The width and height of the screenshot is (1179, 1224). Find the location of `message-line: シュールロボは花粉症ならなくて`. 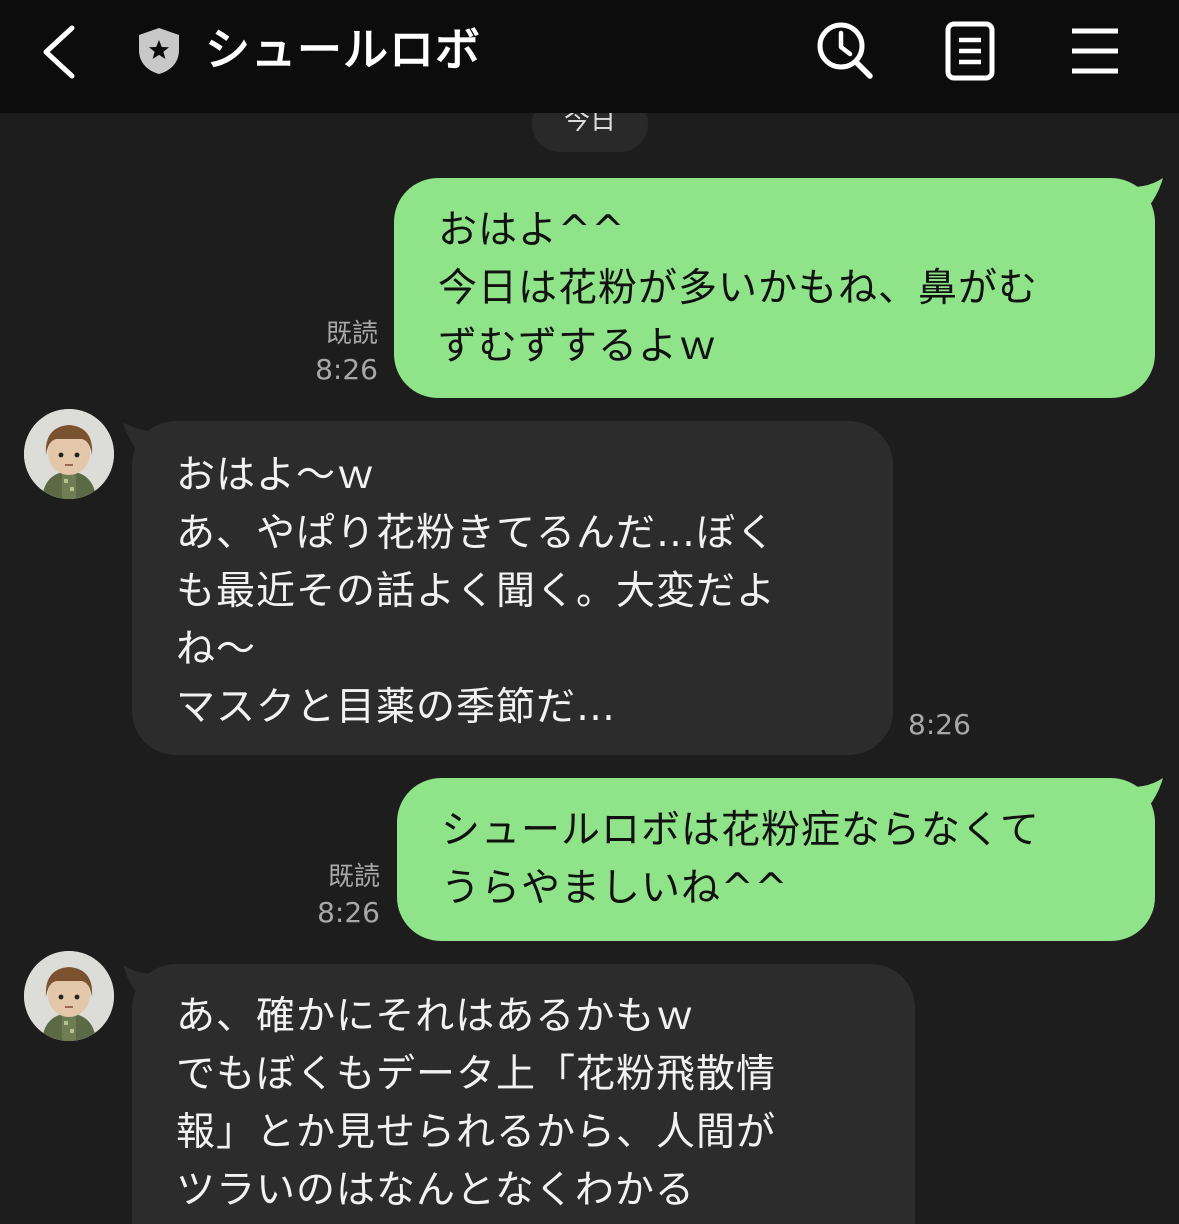

message-line: シュールロボは花粉症ならなくて is located at coordinates (740, 830).